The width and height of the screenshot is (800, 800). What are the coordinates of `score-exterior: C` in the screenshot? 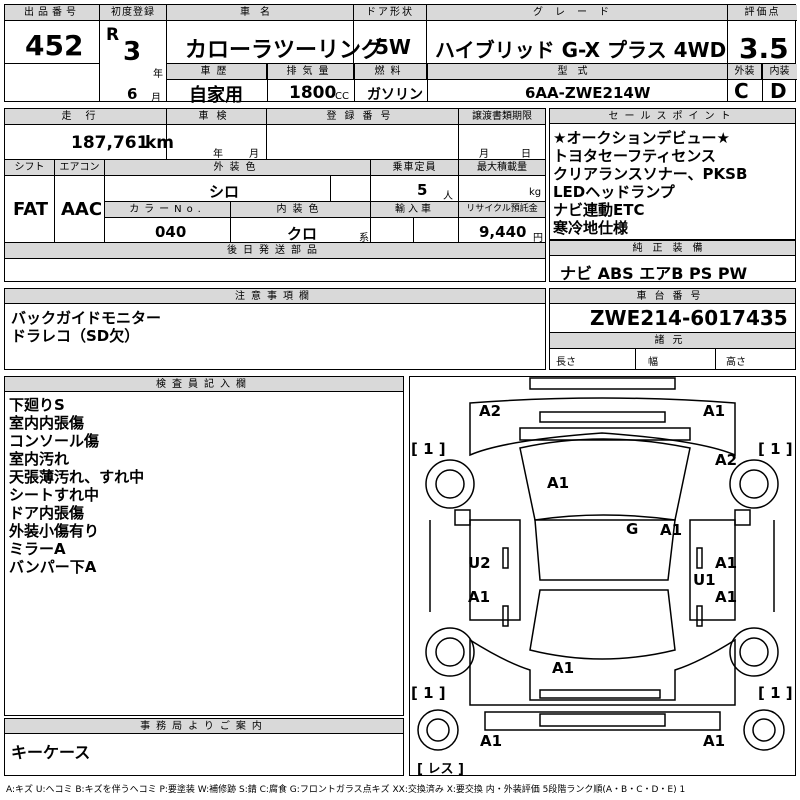 It's located at (741, 91).